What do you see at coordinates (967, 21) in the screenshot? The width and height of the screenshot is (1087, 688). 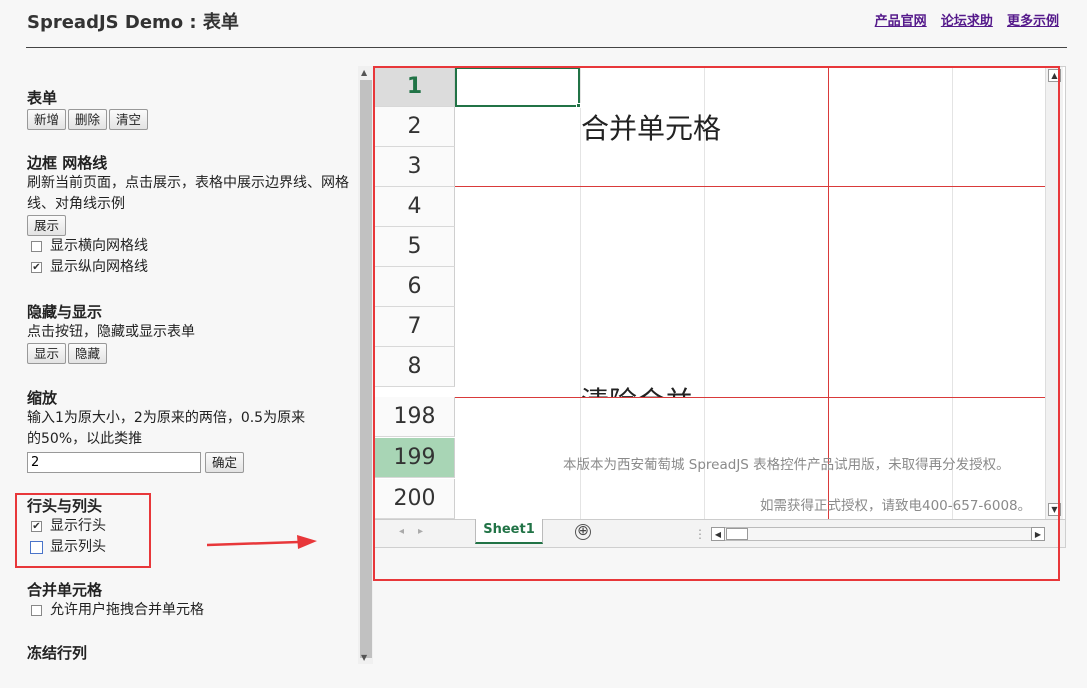 I see `link-forum-help: 论坛求助` at bounding box center [967, 21].